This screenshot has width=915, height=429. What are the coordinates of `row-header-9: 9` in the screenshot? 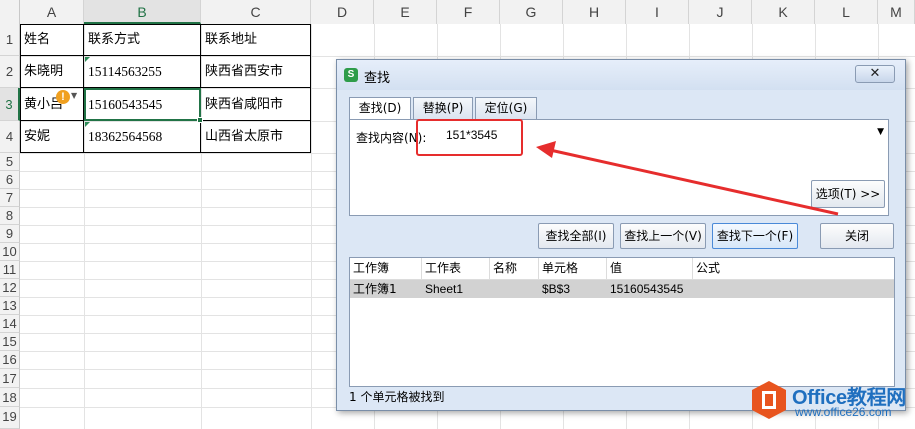 It's located at (10, 234).